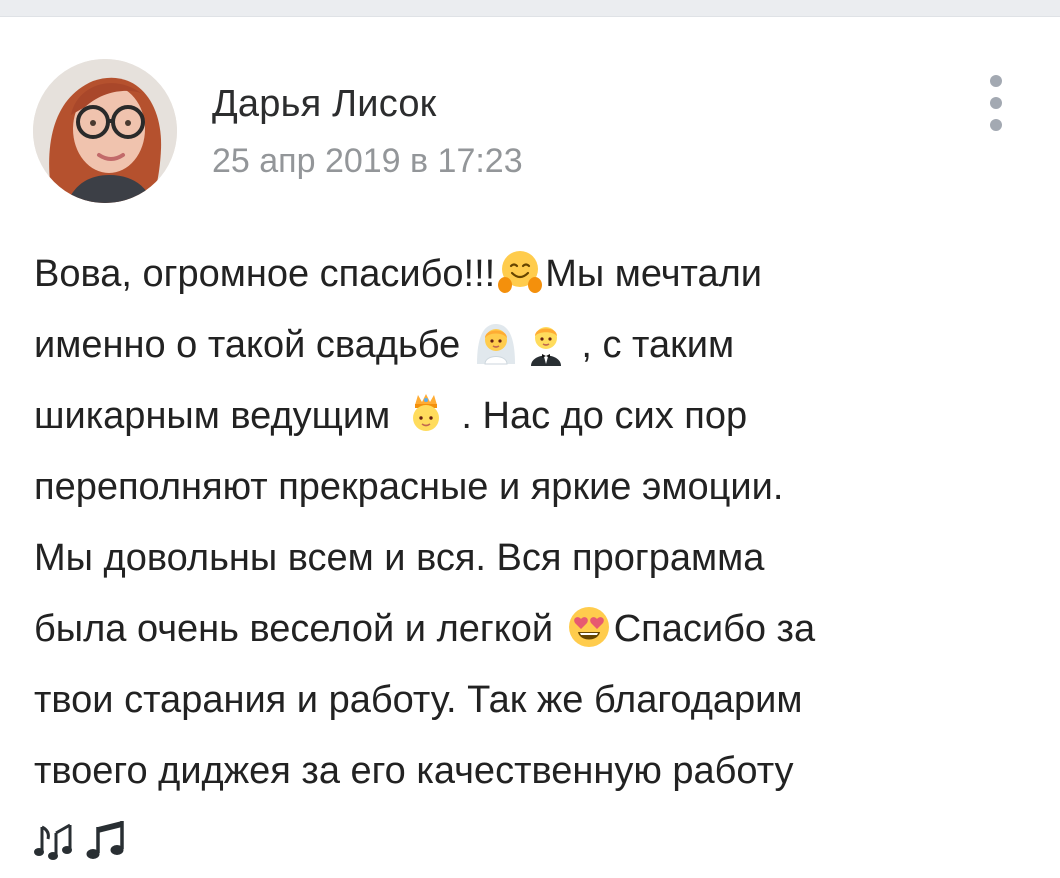 Image resolution: width=1060 pixels, height=878 pixels. I want to click on more-dots-icon, so click(996, 81).